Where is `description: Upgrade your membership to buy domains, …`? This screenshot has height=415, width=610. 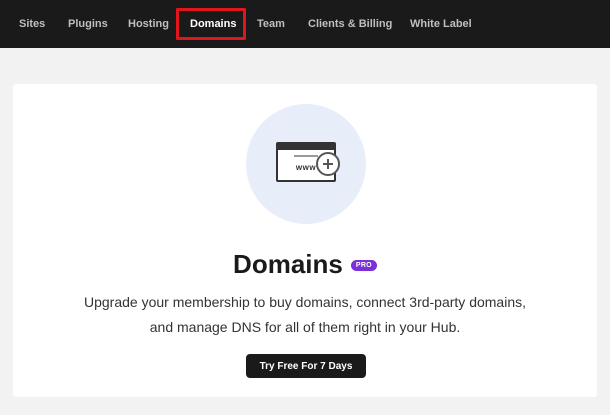 description: Upgrade your membership to buy domains, … is located at coordinates (305, 315).